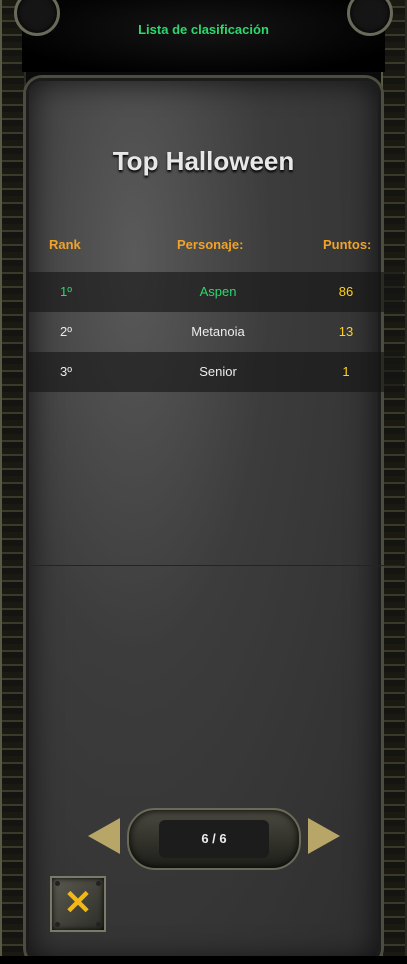 This screenshot has width=407, height=964. I want to click on rank-cell: 2º, so click(66, 331).